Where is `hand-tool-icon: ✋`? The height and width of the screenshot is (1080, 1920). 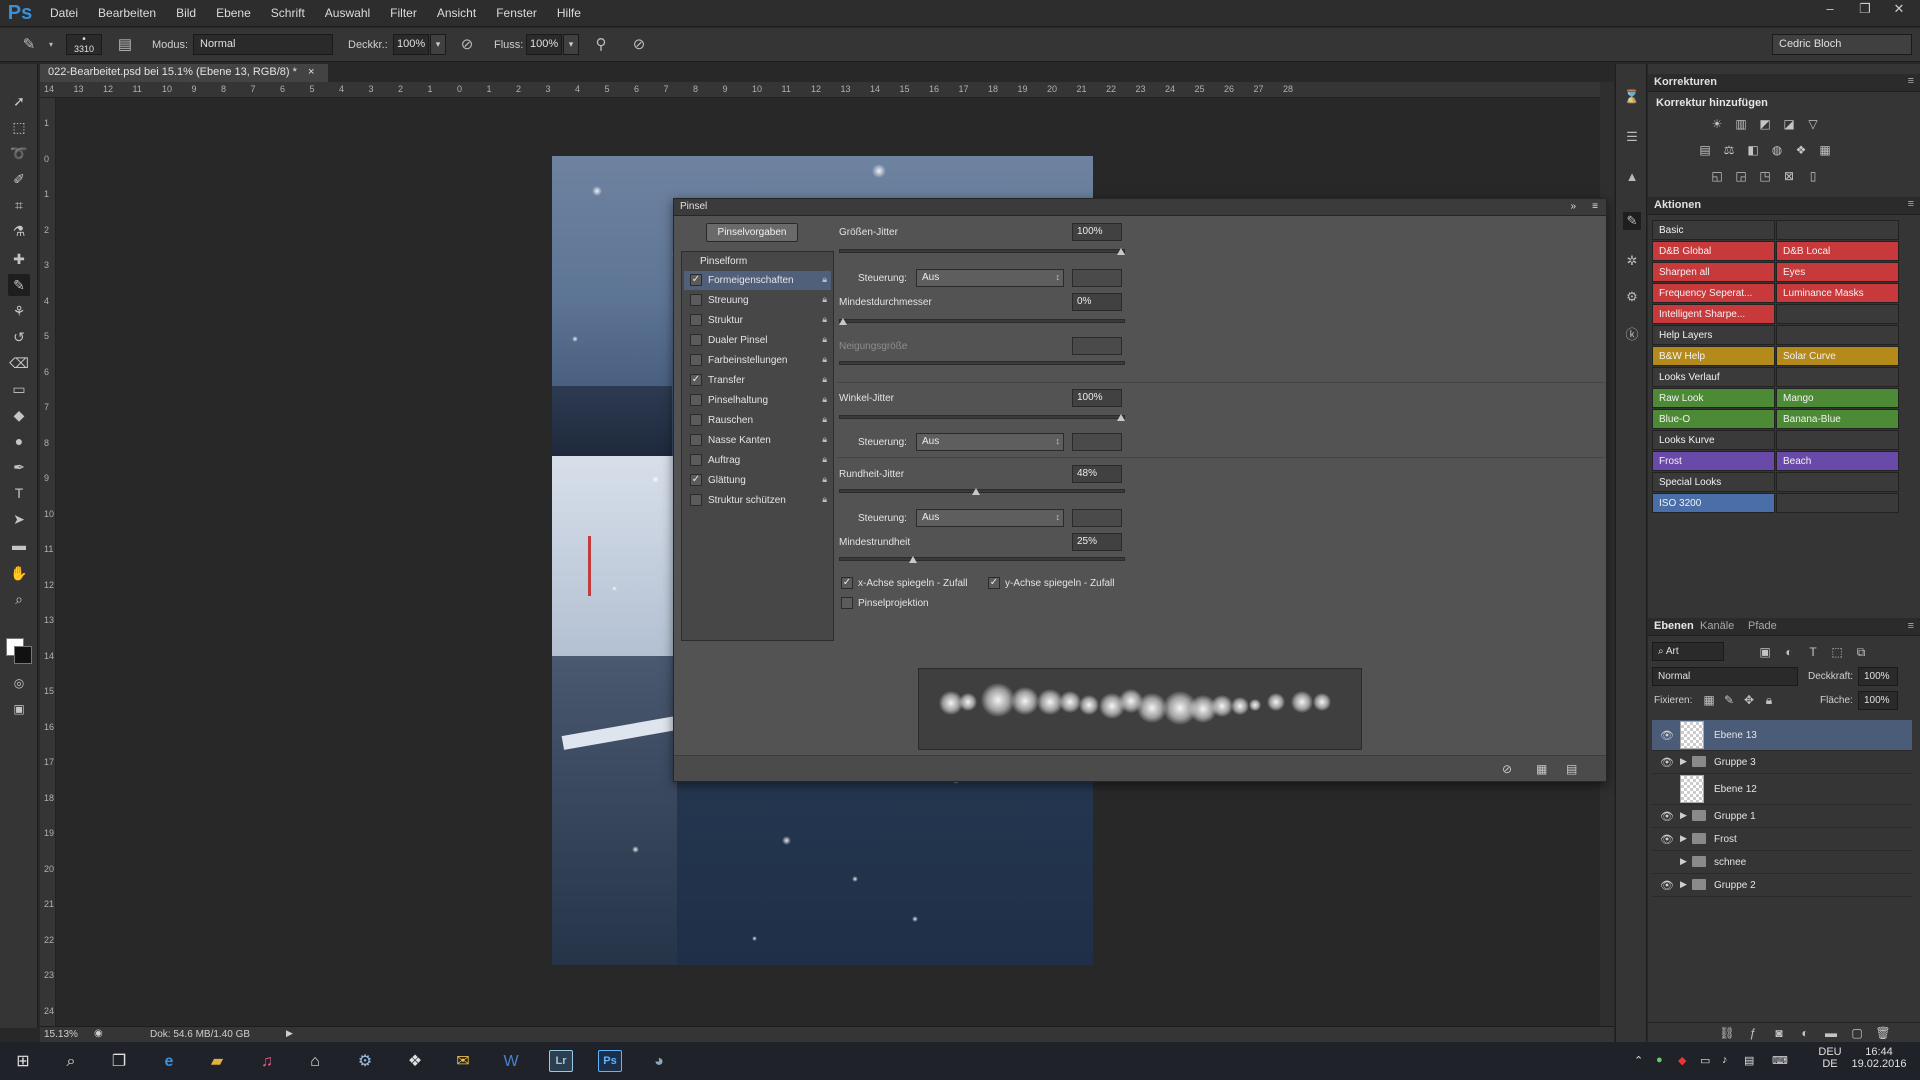 hand-tool-icon: ✋ is located at coordinates (19, 573).